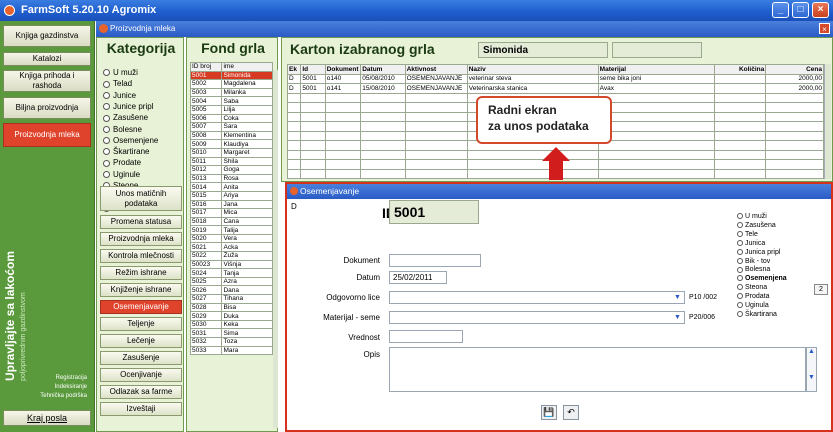 Image resolution: width=833 pixels, height=432 pixels. I want to click on table-row: 50023 Višnja, so click(231, 264).